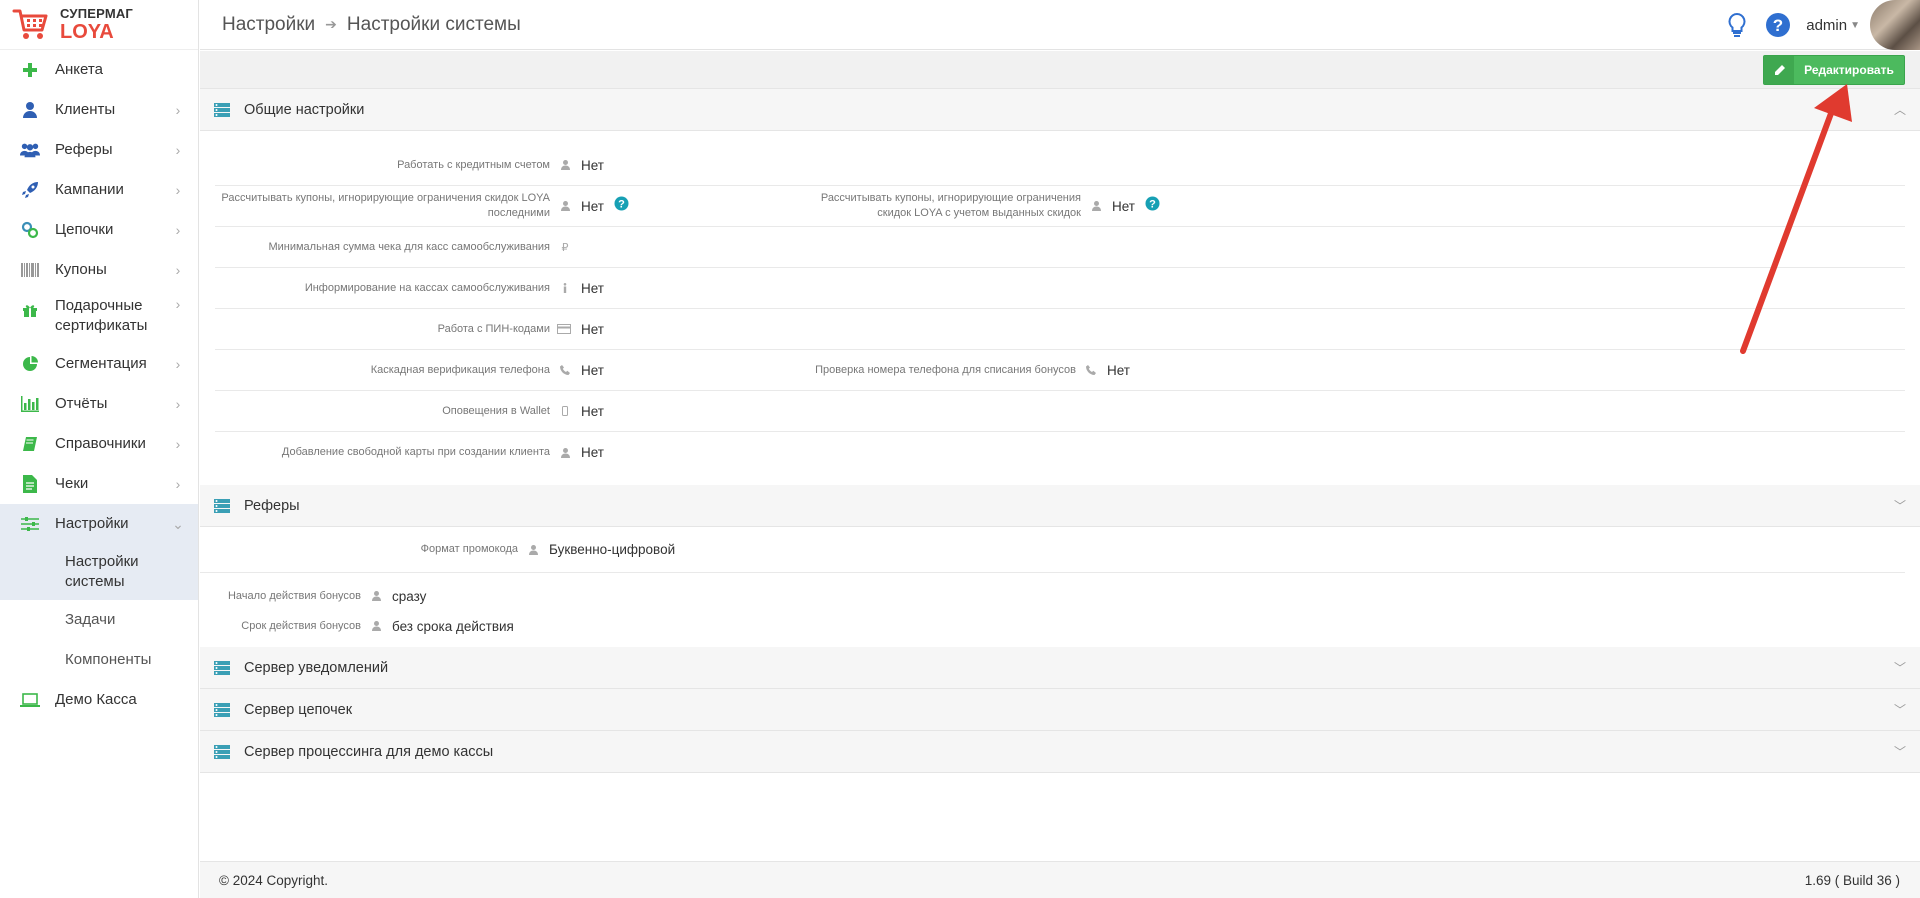 The width and height of the screenshot is (1920, 898). What do you see at coordinates (31, 25) in the screenshot?
I see `cart-logo-icon` at bounding box center [31, 25].